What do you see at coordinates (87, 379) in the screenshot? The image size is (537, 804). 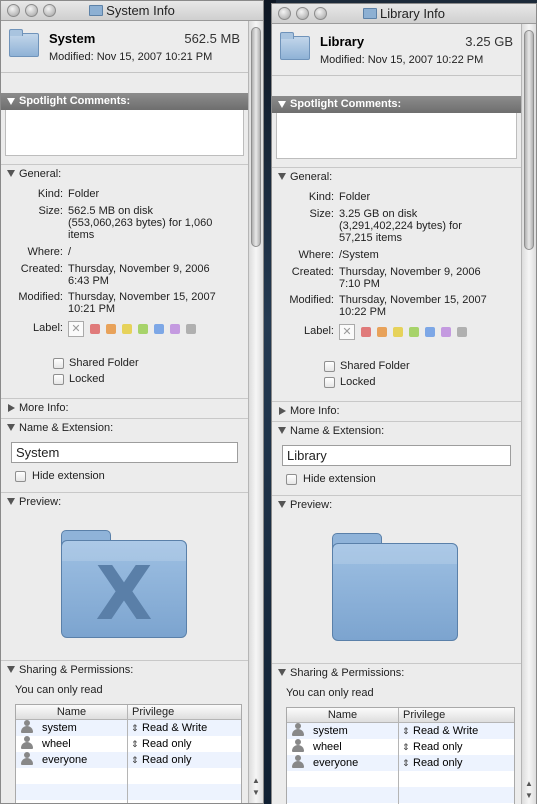 I see `locked-label: Locked` at bounding box center [87, 379].